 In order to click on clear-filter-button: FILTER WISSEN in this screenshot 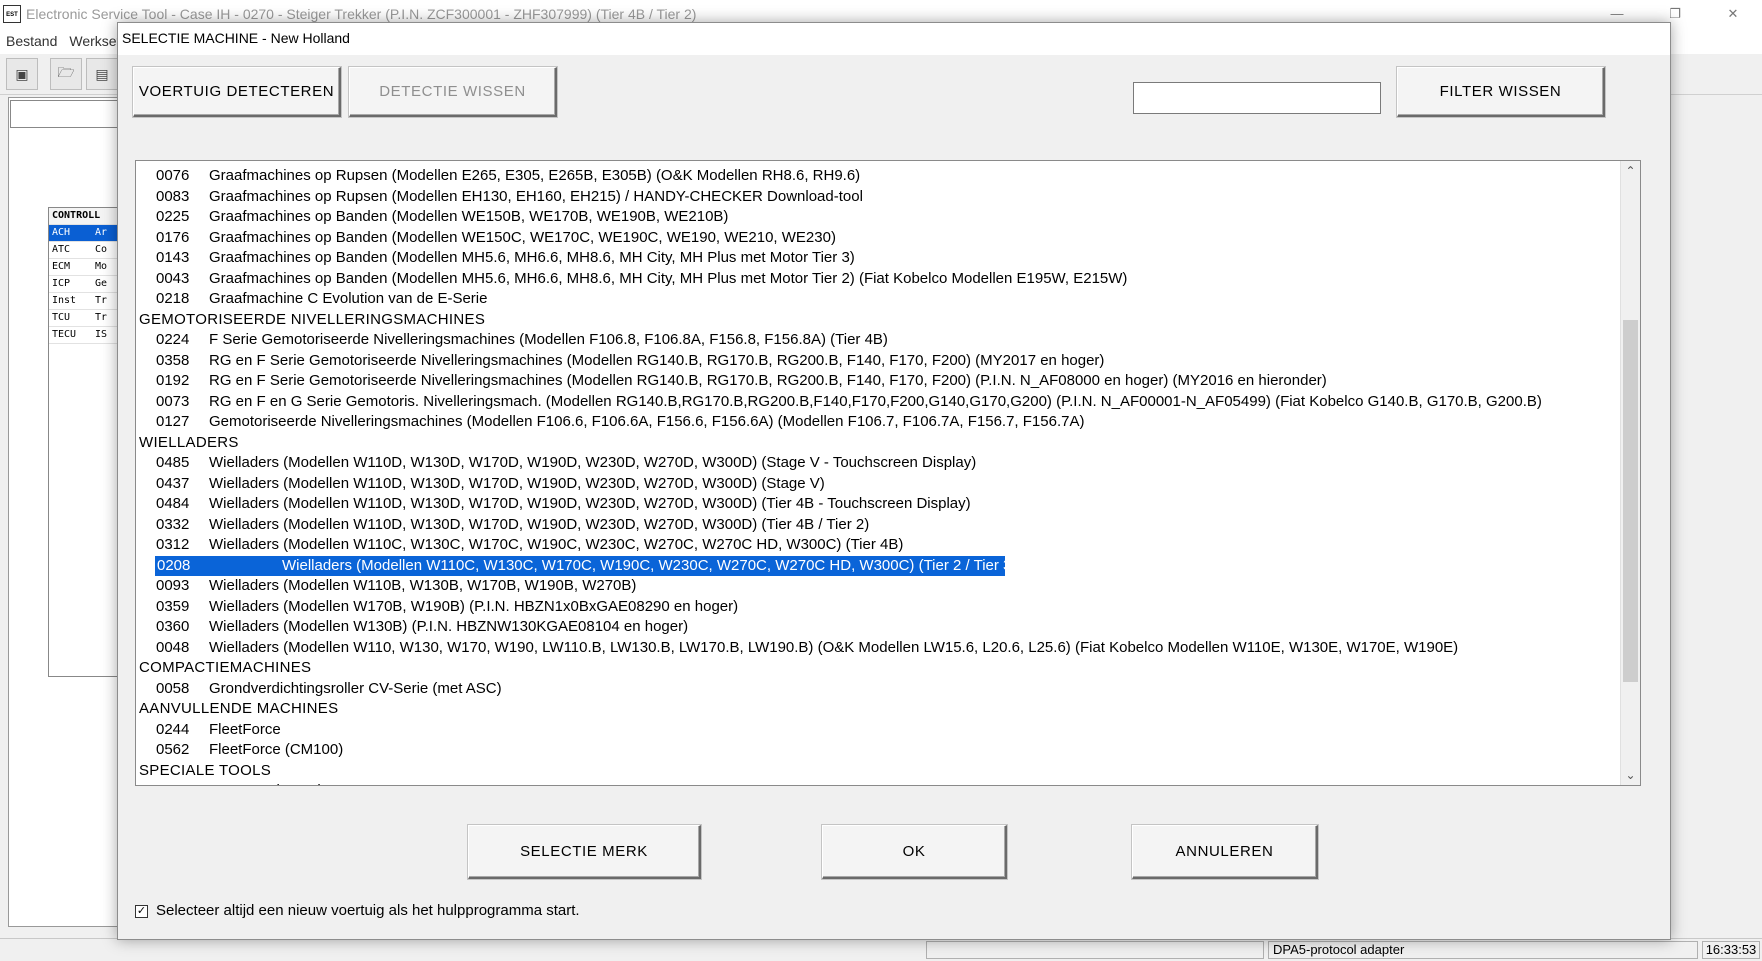, I will do `click(1501, 92)`.